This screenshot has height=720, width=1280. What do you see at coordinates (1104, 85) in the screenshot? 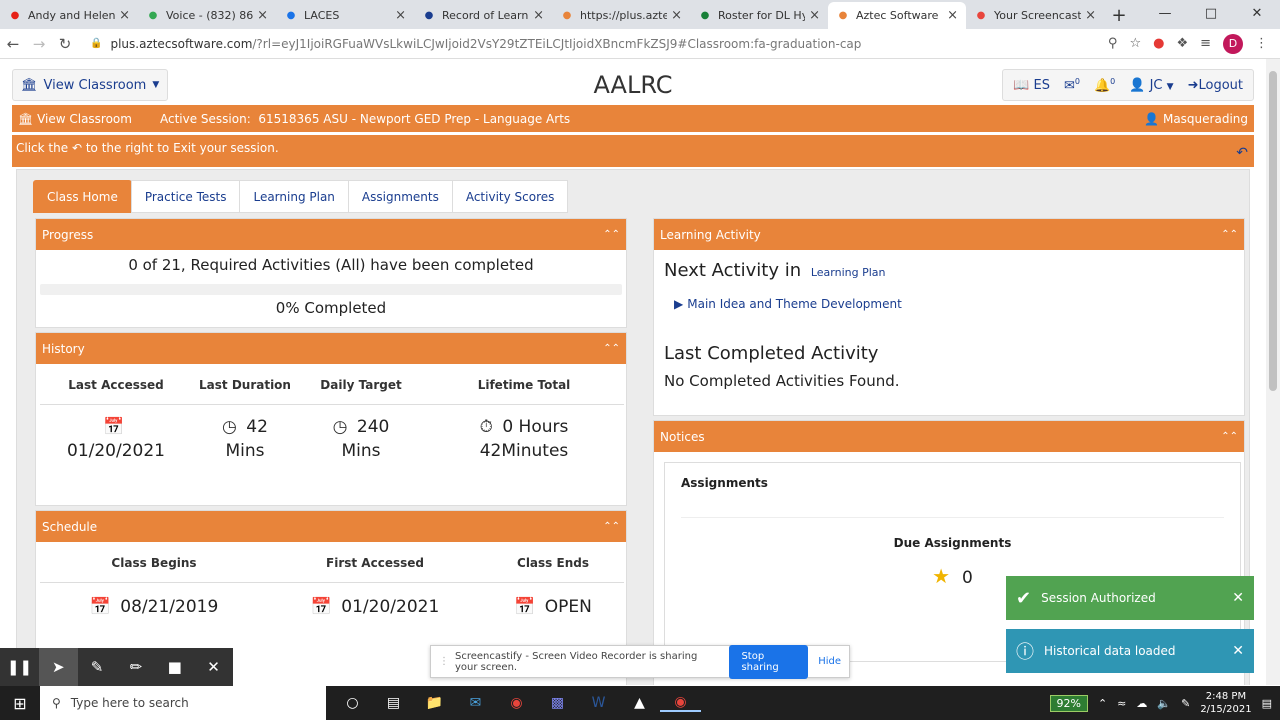
I see `notifications-button: 🔔0` at bounding box center [1104, 85].